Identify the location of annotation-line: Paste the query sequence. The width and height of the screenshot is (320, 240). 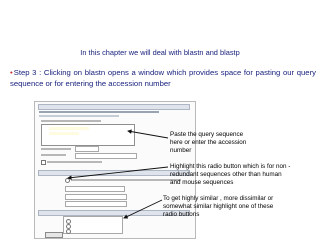
(207, 134).